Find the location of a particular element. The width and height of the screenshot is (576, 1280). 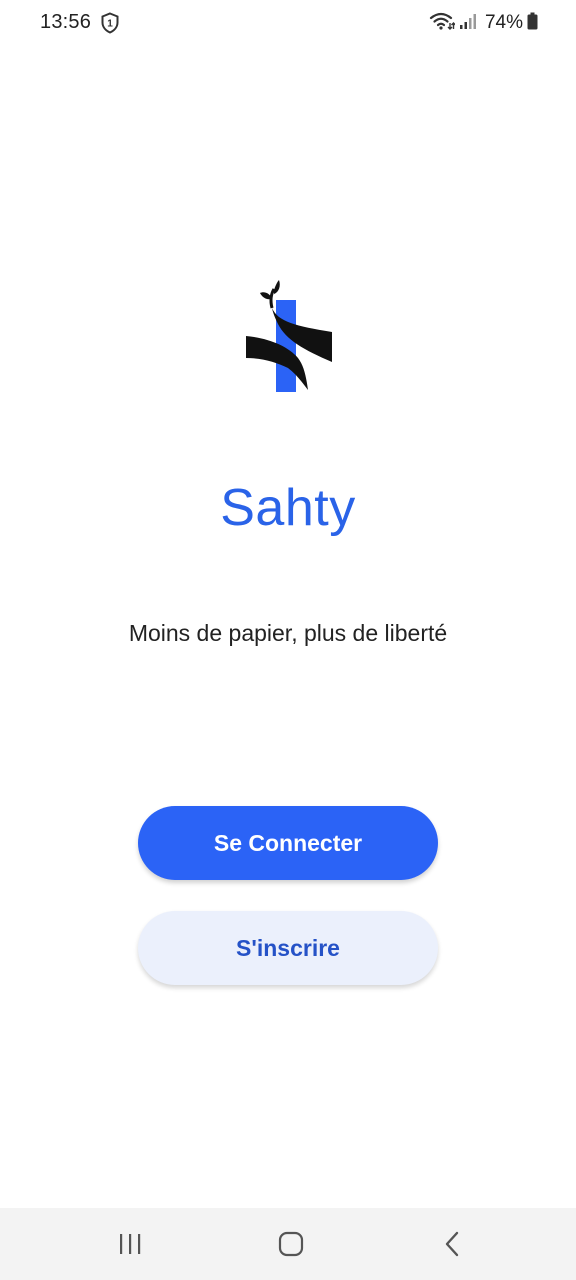

app-title: Sahty is located at coordinates (288, 508).